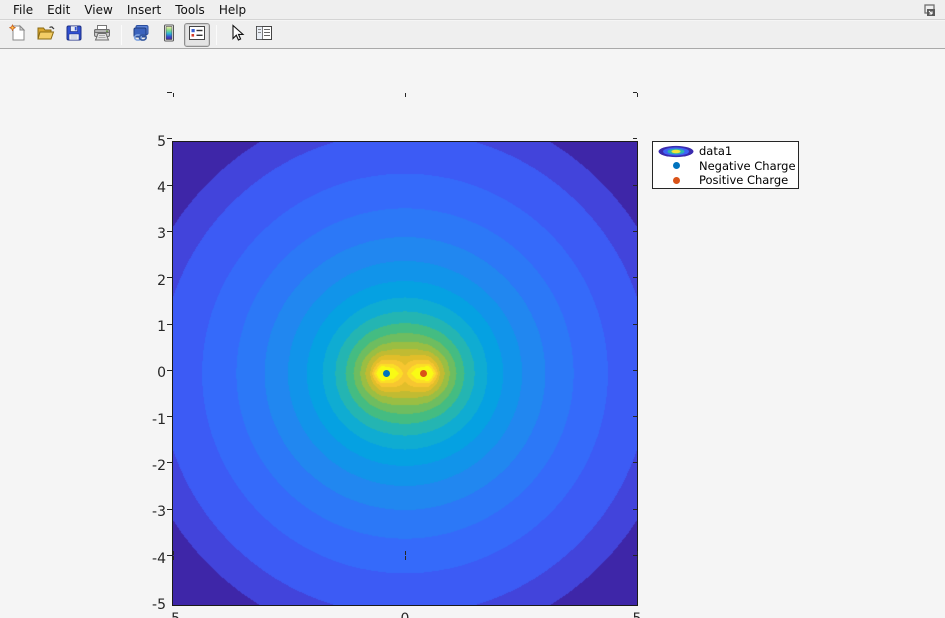  Describe the element at coordinates (161, 234) in the screenshot. I see `ytick-label: 3` at that location.